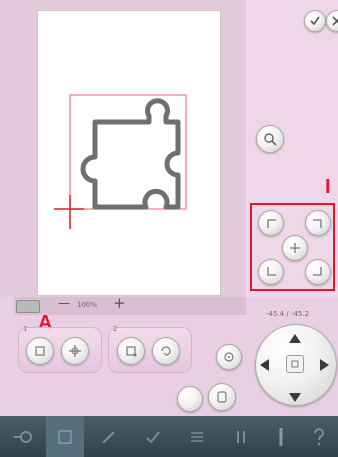  I want to click on magnifier-icon, so click(270, 139).